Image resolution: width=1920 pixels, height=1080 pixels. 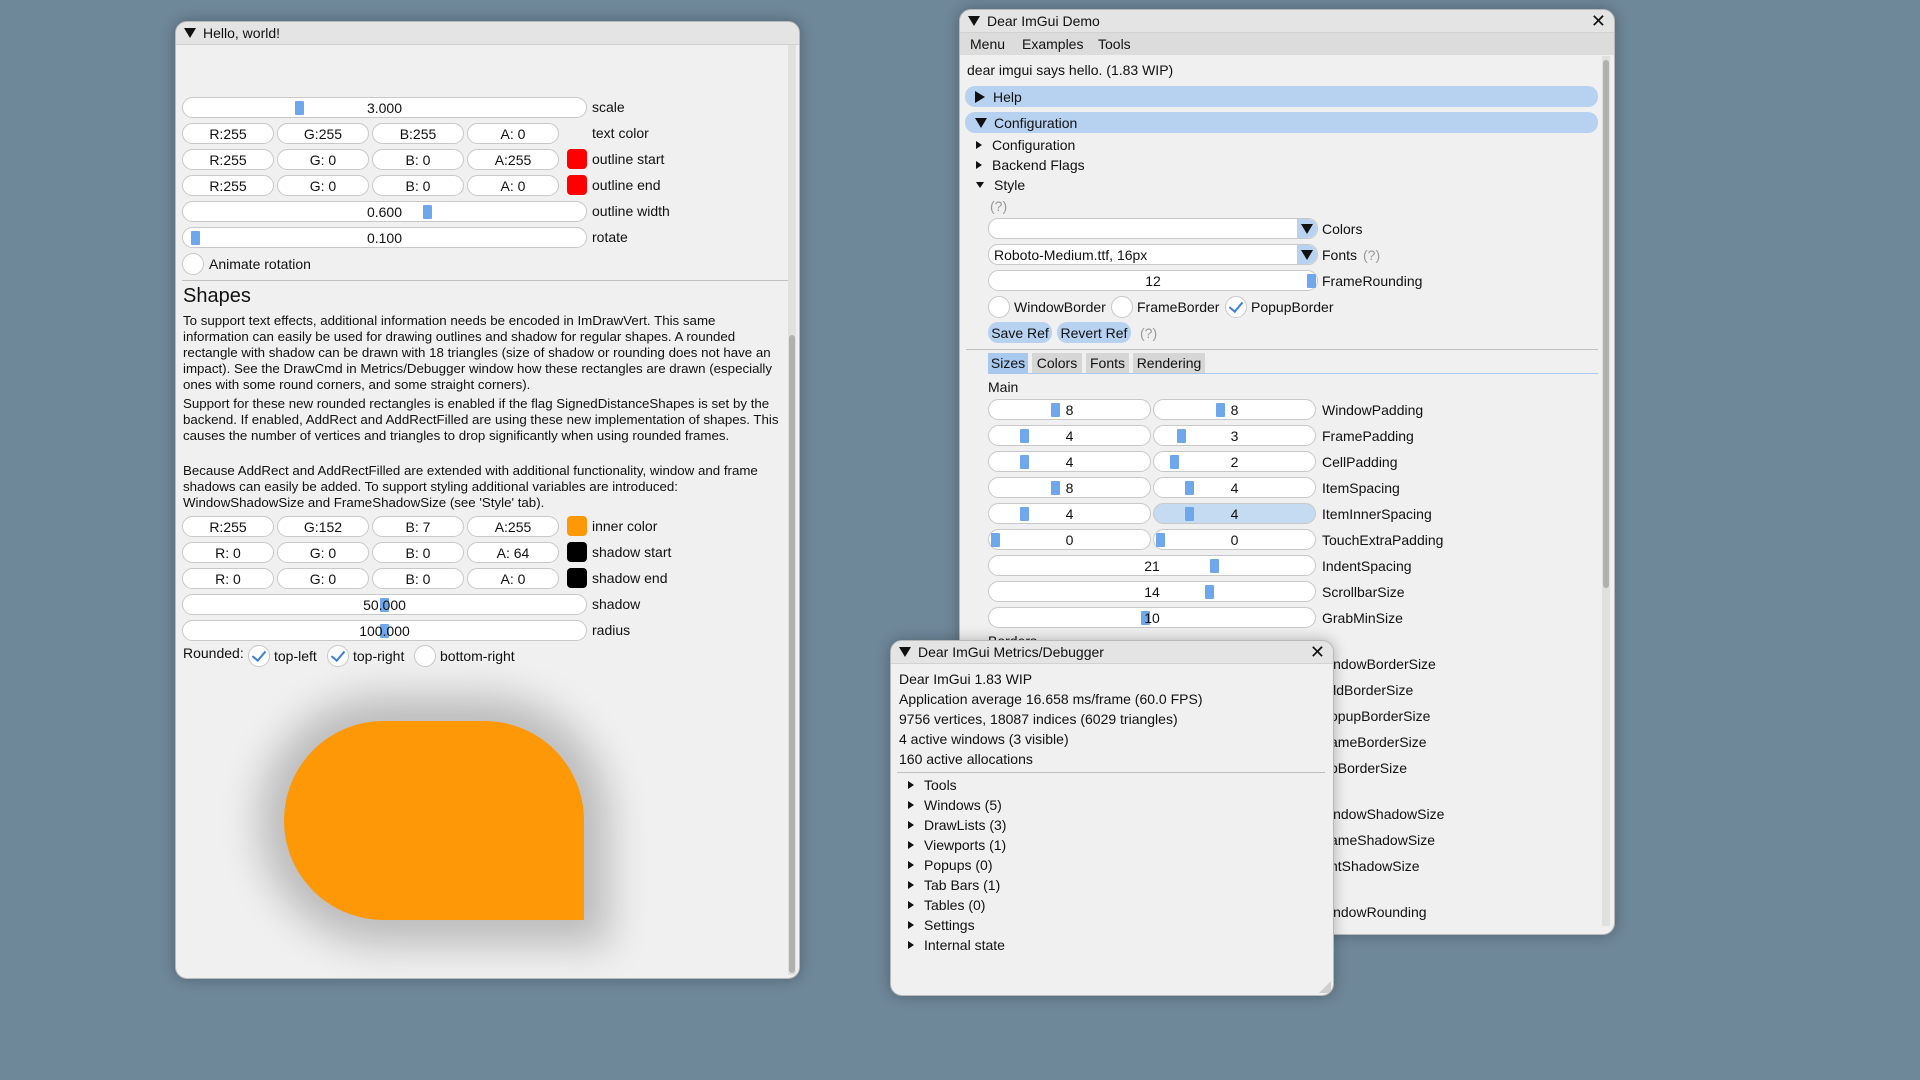 What do you see at coordinates (418, 133) in the screenshot?
I see `text-color-b: B:255` at bounding box center [418, 133].